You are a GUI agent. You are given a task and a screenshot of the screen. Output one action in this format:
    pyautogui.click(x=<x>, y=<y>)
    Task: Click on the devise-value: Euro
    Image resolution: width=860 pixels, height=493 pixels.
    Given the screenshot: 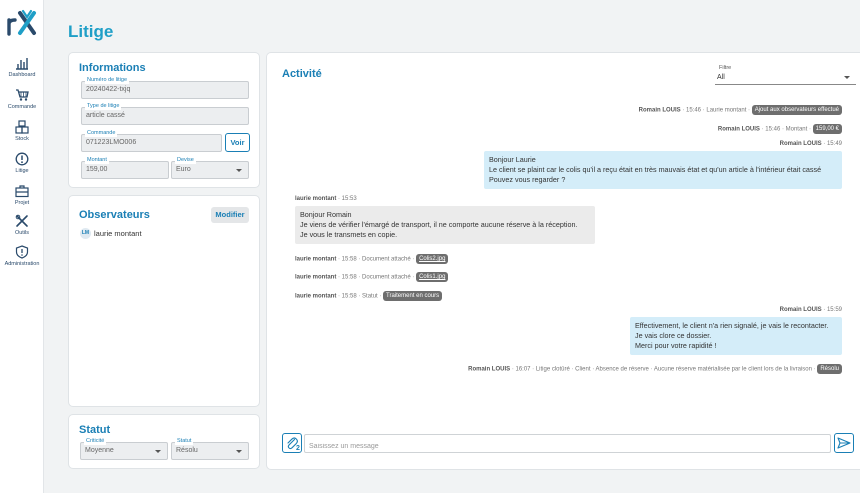 What is the action you would take?
    pyautogui.click(x=183, y=169)
    